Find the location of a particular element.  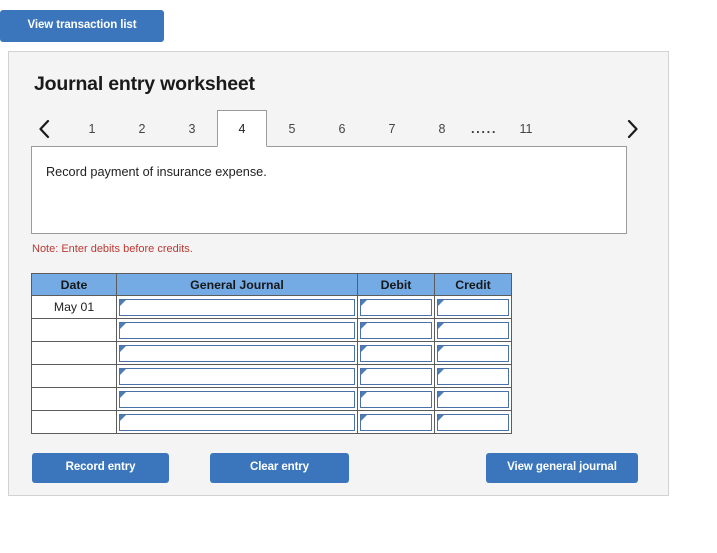

tab-3: 3 is located at coordinates (192, 128).